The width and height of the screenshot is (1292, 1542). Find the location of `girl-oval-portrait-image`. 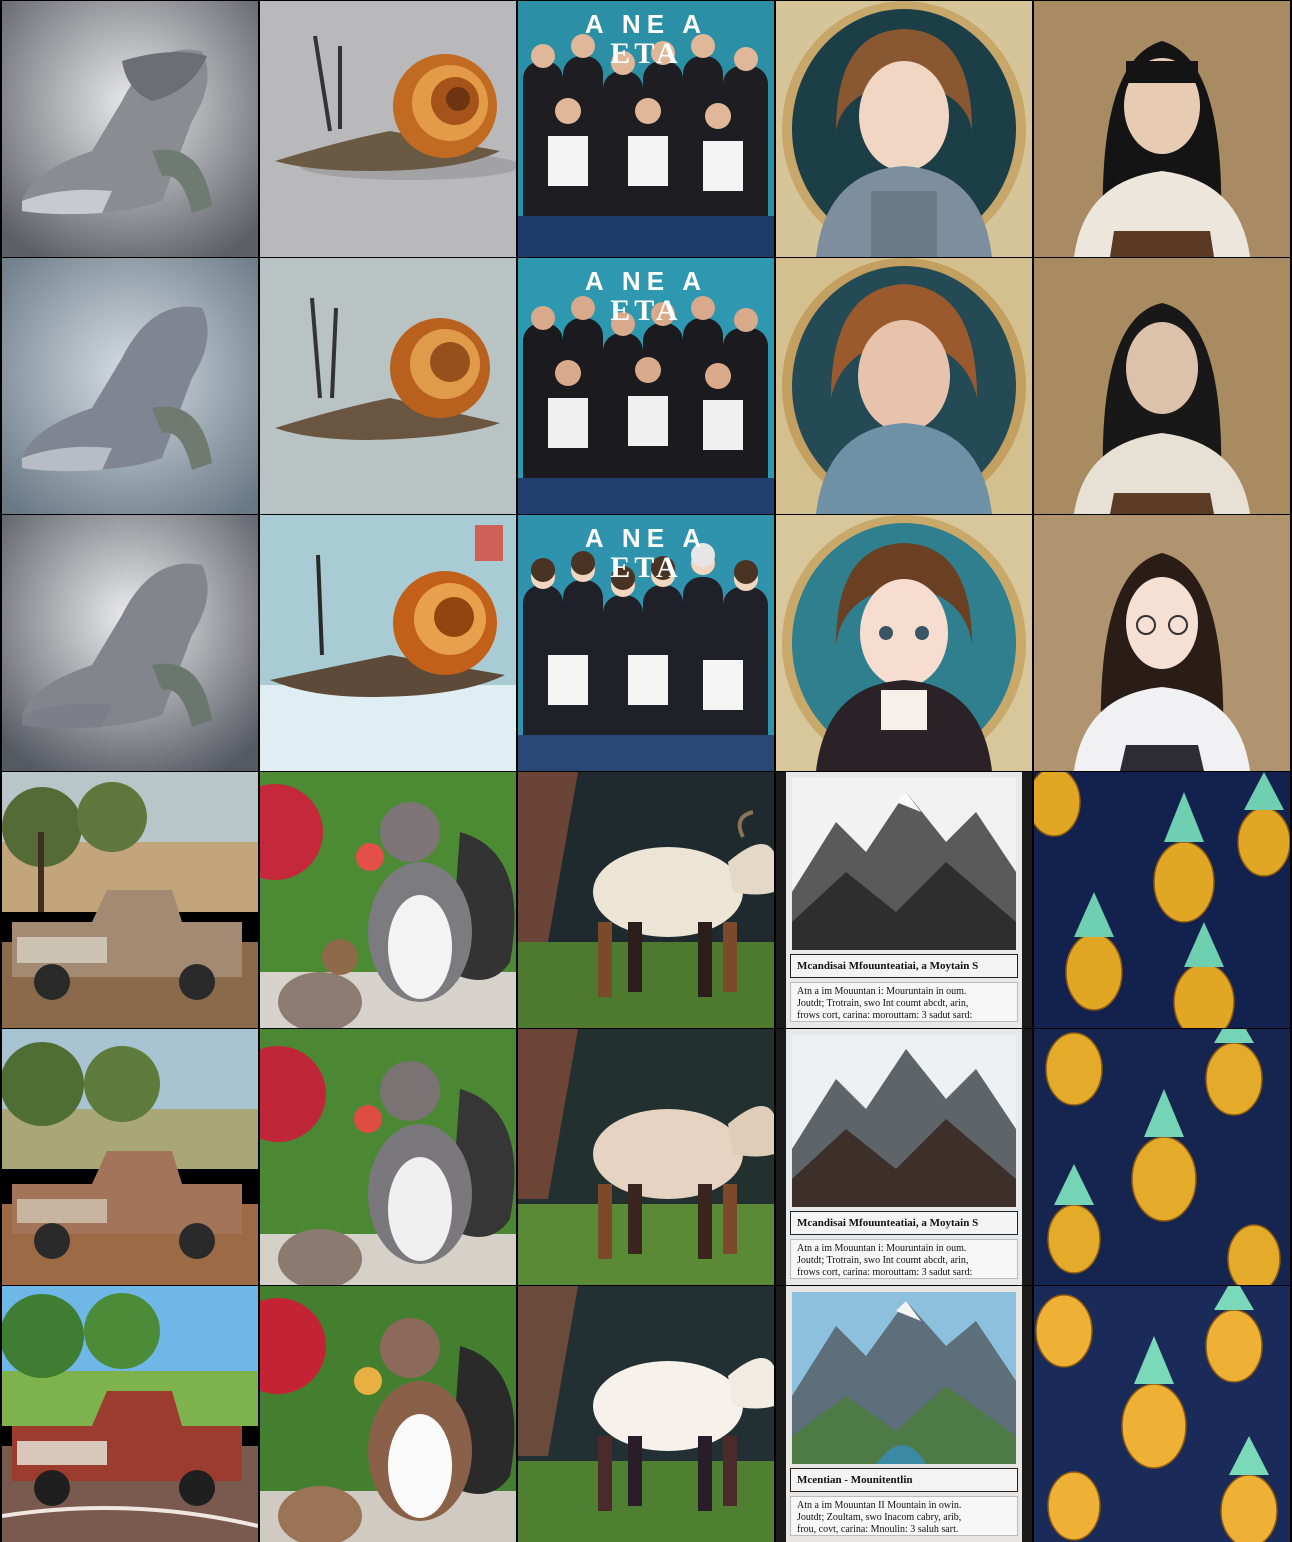

girl-oval-portrait-image is located at coordinates (904, 129).